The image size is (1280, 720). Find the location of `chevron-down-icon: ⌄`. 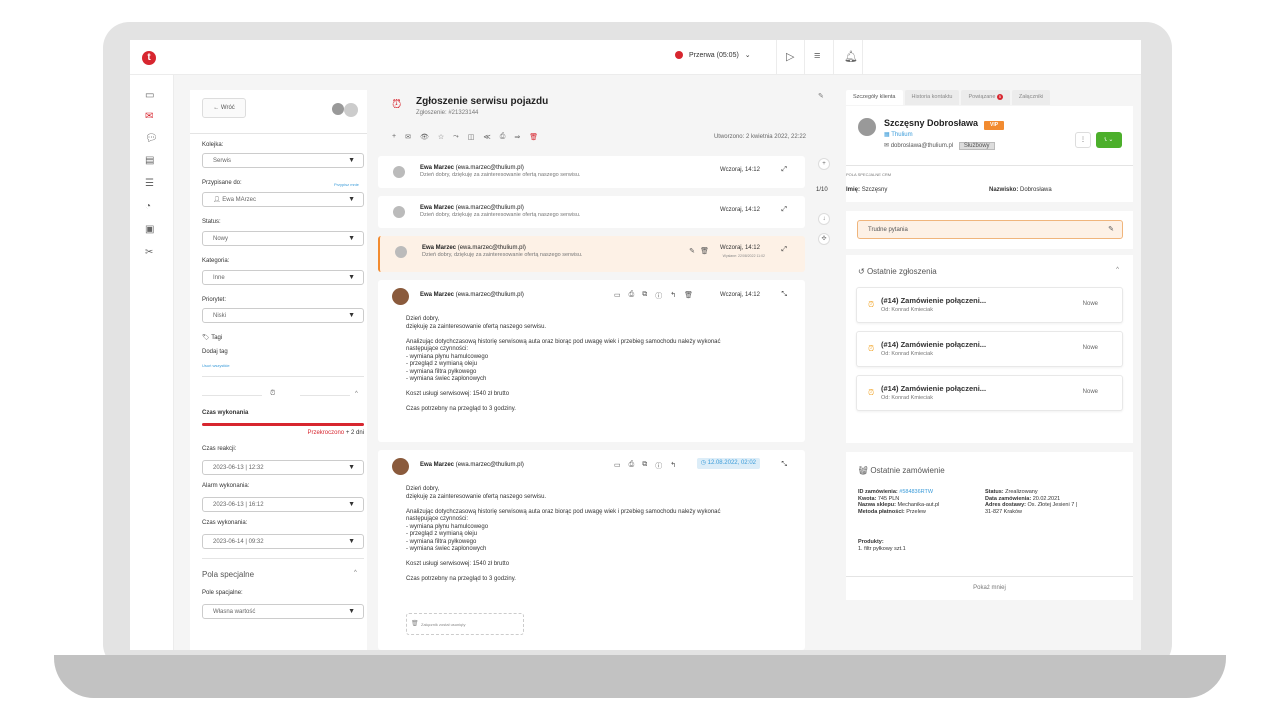

chevron-down-icon: ⌄ is located at coordinates (747, 55).